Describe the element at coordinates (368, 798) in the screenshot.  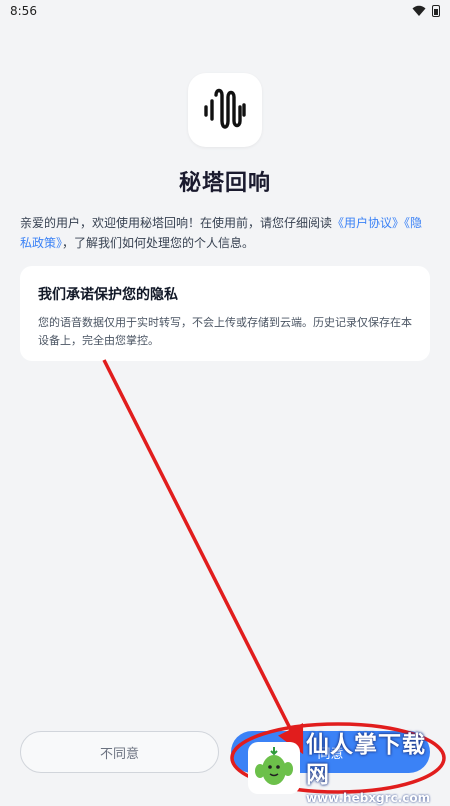
I see `watermark-url: www.hebxgrc.com` at that location.